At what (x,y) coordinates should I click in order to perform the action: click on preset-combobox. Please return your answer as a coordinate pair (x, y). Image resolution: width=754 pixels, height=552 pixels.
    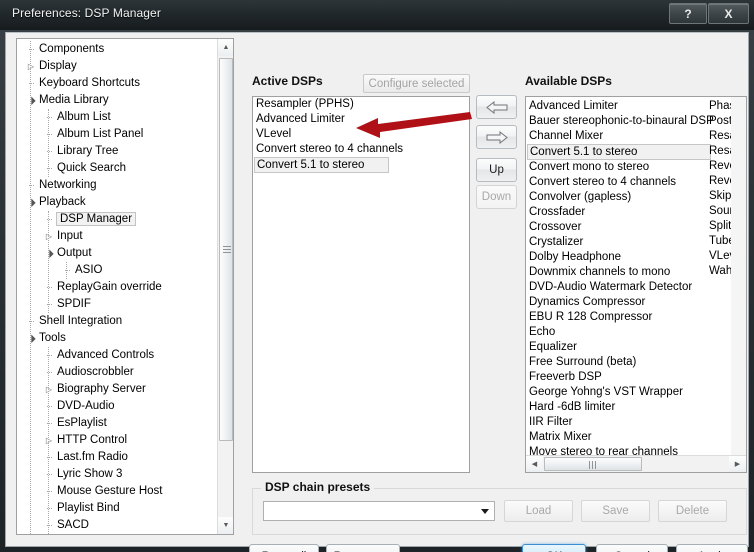
    Looking at the image, I should click on (379, 511).